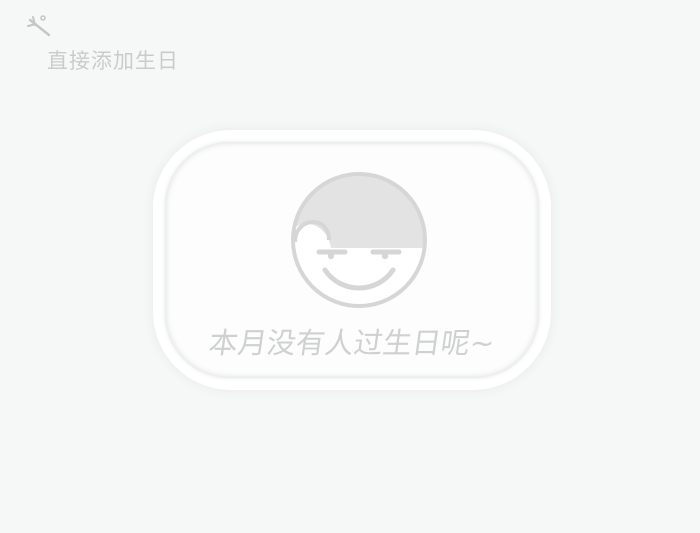  Describe the element at coordinates (113, 61) in the screenshot. I see `quick-add-label: 直接添加生日` at that location.